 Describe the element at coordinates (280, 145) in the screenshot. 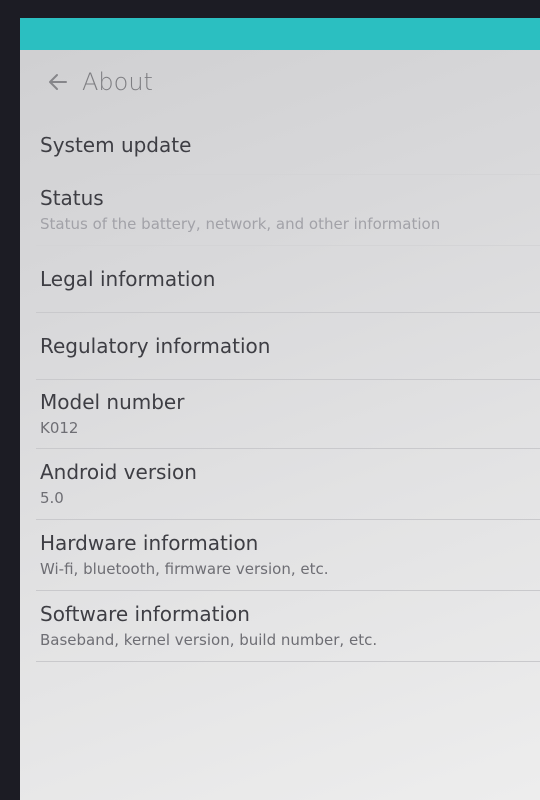

I see `item-system-update: System update` at that location.